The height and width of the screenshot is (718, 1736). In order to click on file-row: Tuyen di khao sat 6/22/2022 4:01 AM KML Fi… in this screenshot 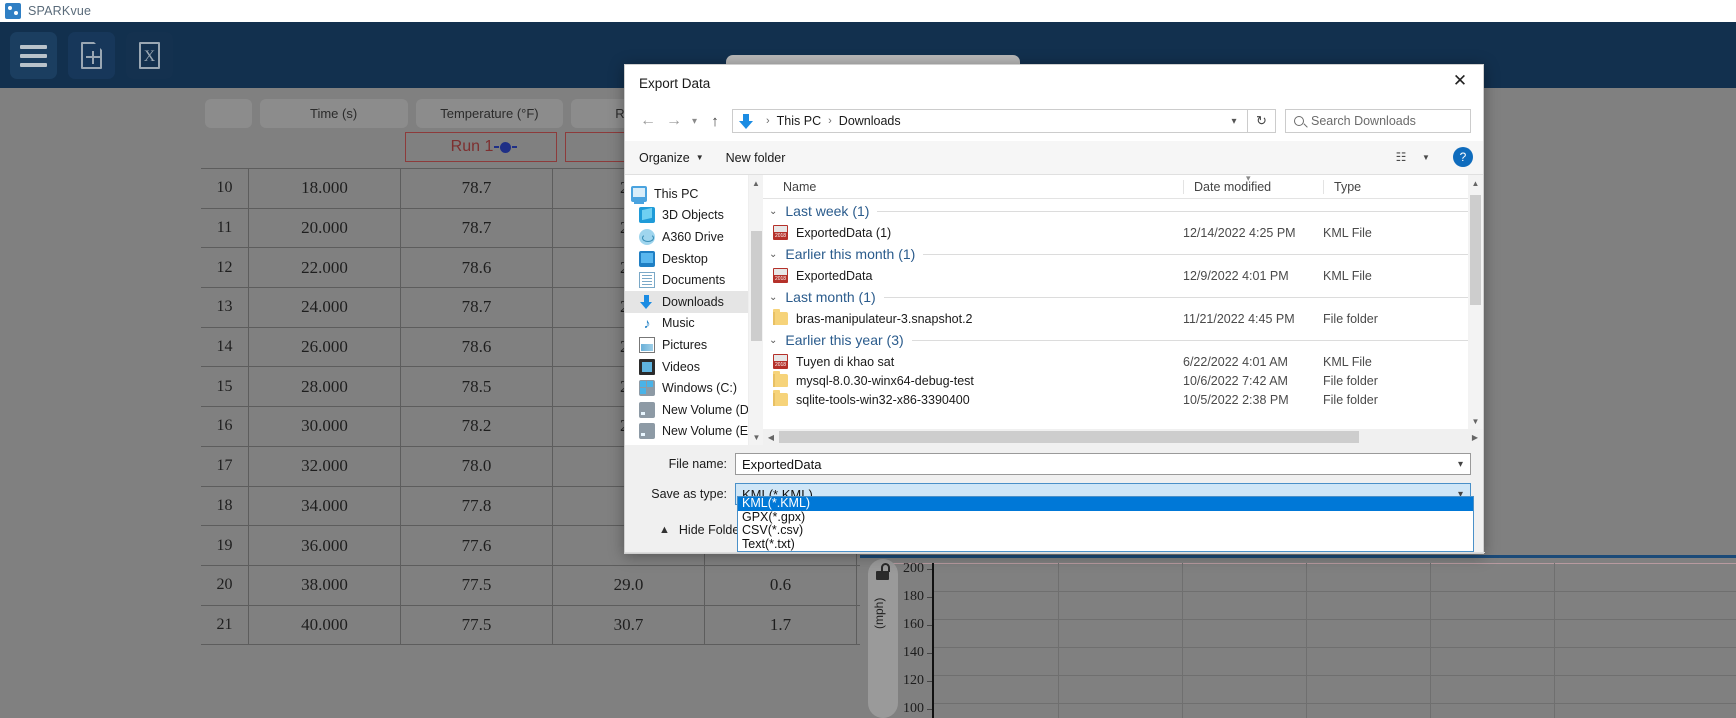, I will do `click(1123, 361)`.